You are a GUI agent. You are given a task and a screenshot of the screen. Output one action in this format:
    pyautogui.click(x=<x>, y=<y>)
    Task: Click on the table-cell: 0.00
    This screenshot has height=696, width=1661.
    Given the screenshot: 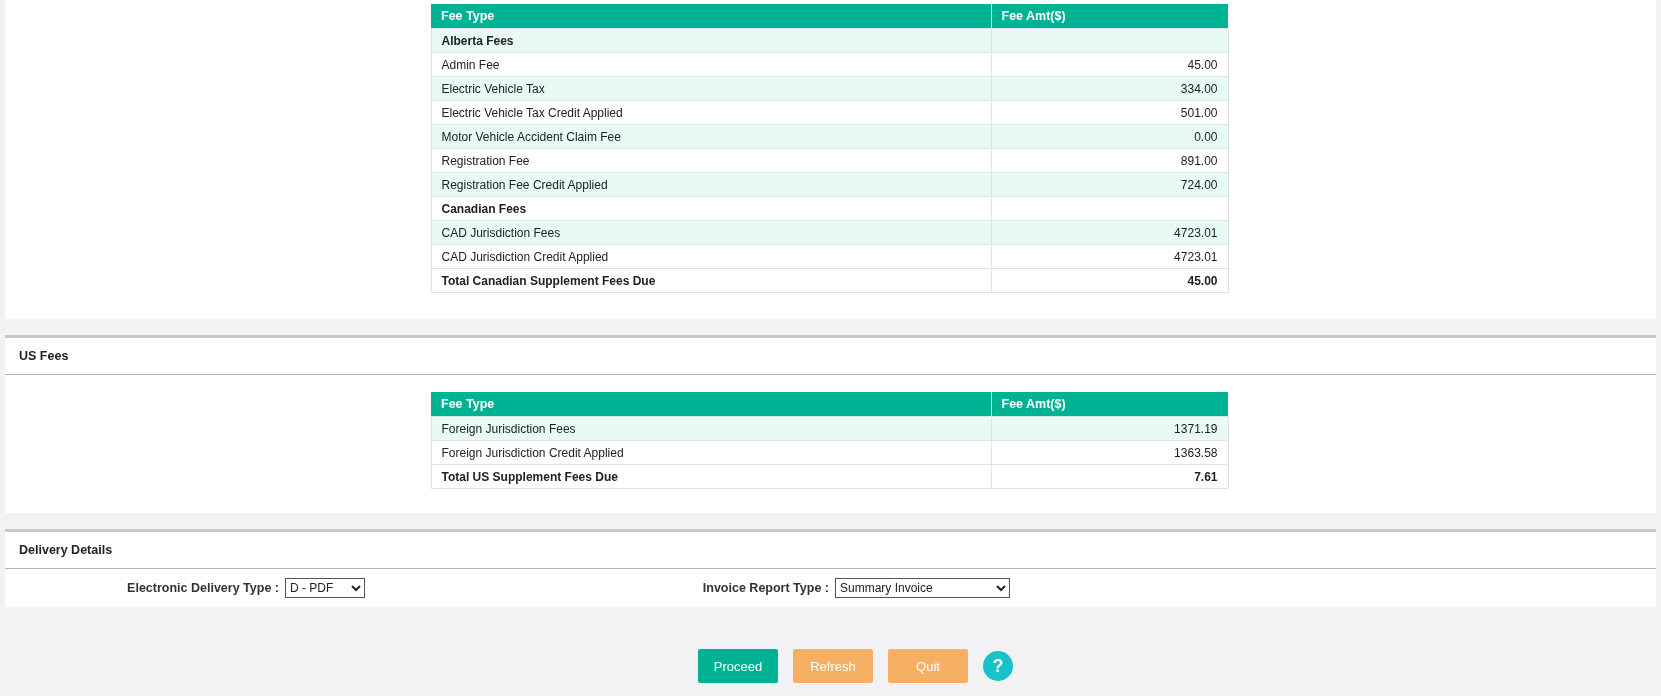 What is the action you would take?
    pyautogui.click(x=1109, y=136)
    